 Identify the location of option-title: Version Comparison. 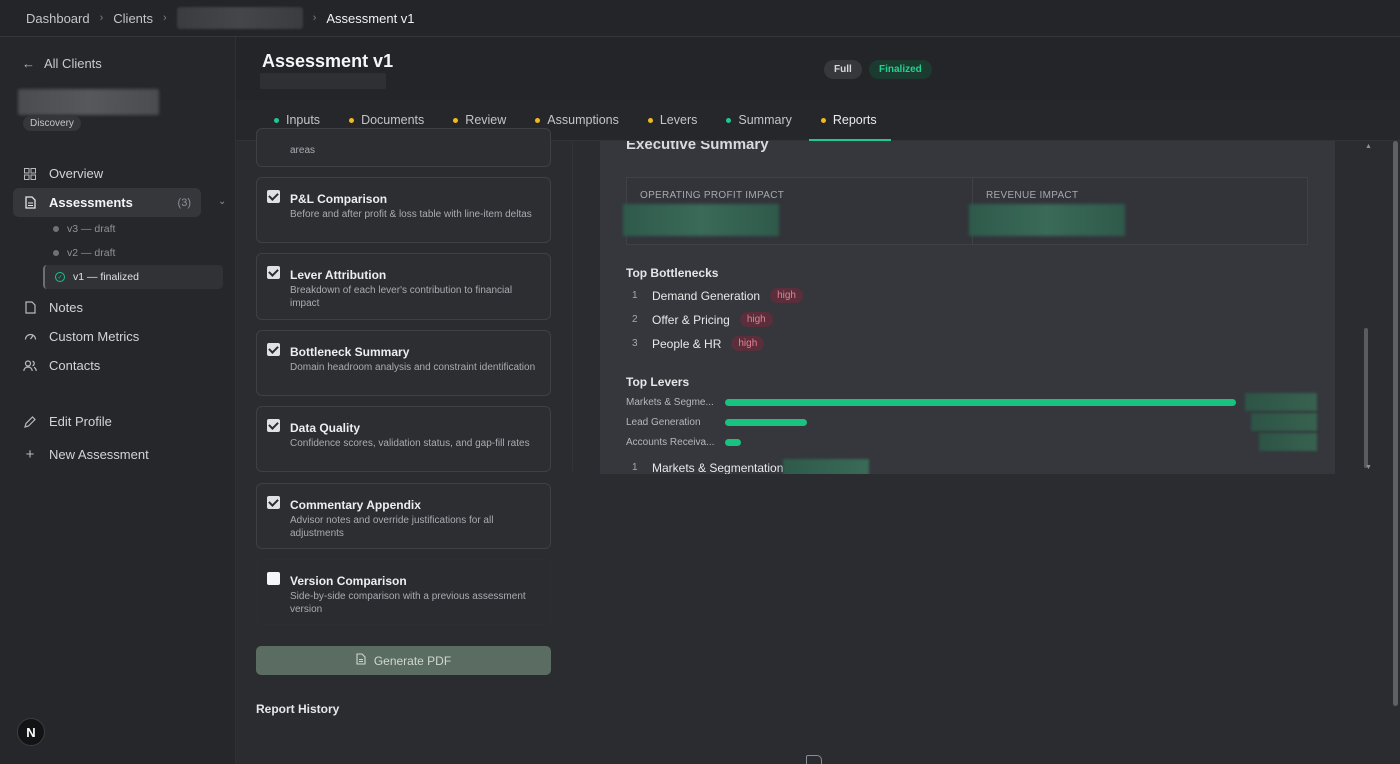
(348, 581).